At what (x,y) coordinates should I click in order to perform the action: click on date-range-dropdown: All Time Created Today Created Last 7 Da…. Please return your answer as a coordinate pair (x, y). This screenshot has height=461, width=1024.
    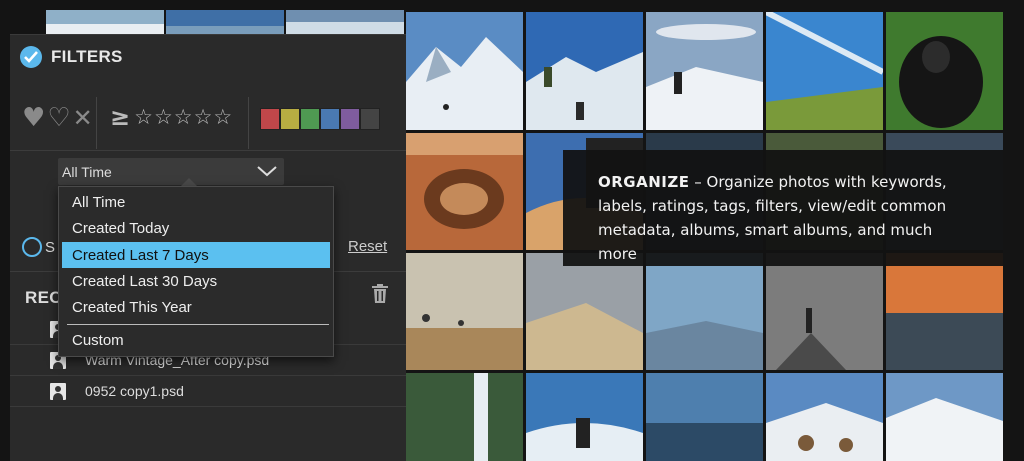
    Looking at the image, I should click on (196, 271).